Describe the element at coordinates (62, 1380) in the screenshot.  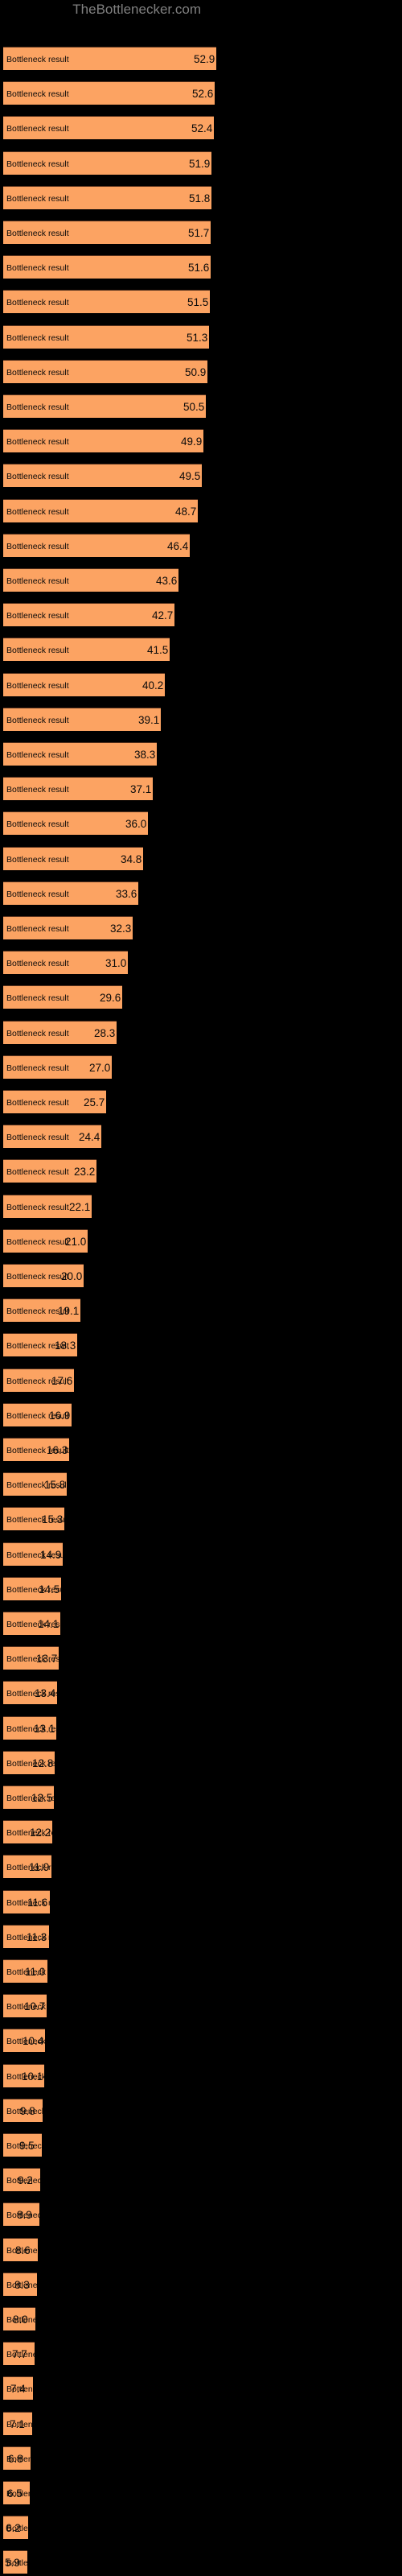
I see `bar-value: 17.6` at that location.